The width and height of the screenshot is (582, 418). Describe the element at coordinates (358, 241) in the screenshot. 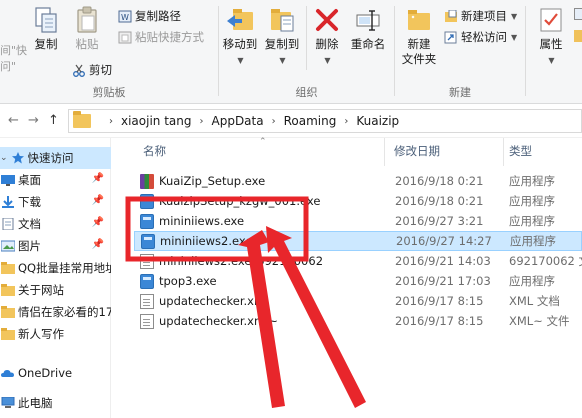

I see `file-row-selected: mininiiews2.exe 2016/9/27 14:27 应用程序` at that location.